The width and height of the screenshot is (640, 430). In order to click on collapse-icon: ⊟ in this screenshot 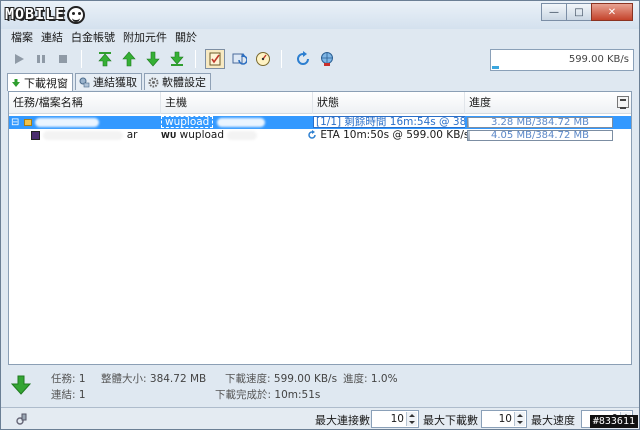, I will do `click(15, 122)`.